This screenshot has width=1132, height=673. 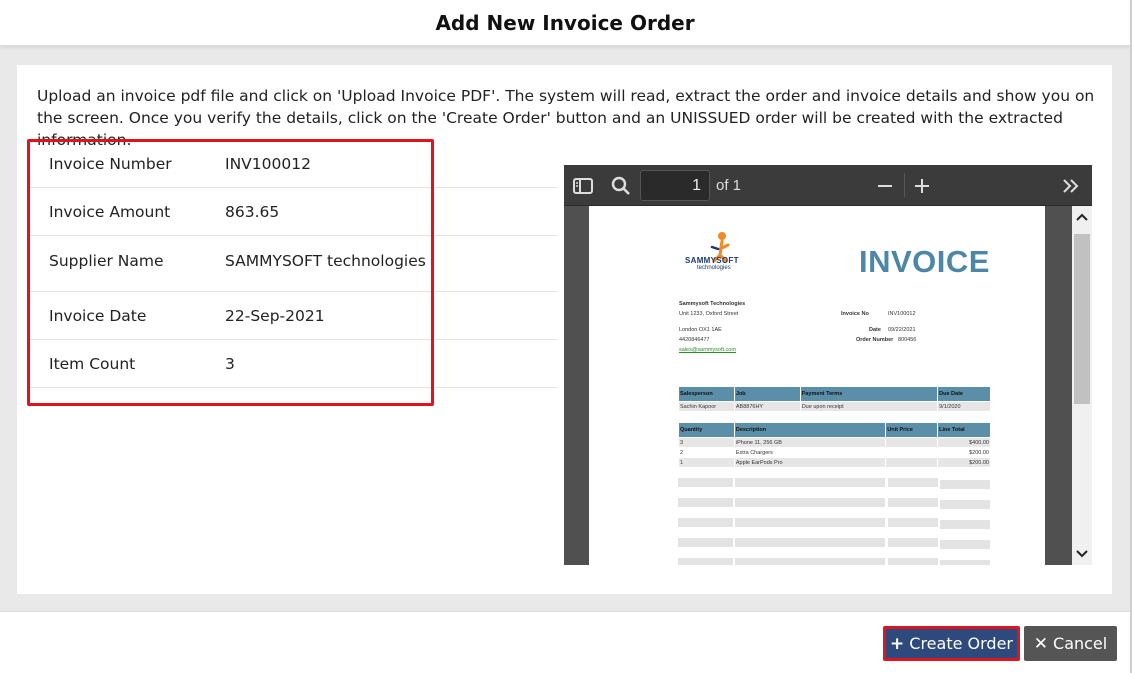 I want to click on table-cell: 1, so click(x=706, y=462).